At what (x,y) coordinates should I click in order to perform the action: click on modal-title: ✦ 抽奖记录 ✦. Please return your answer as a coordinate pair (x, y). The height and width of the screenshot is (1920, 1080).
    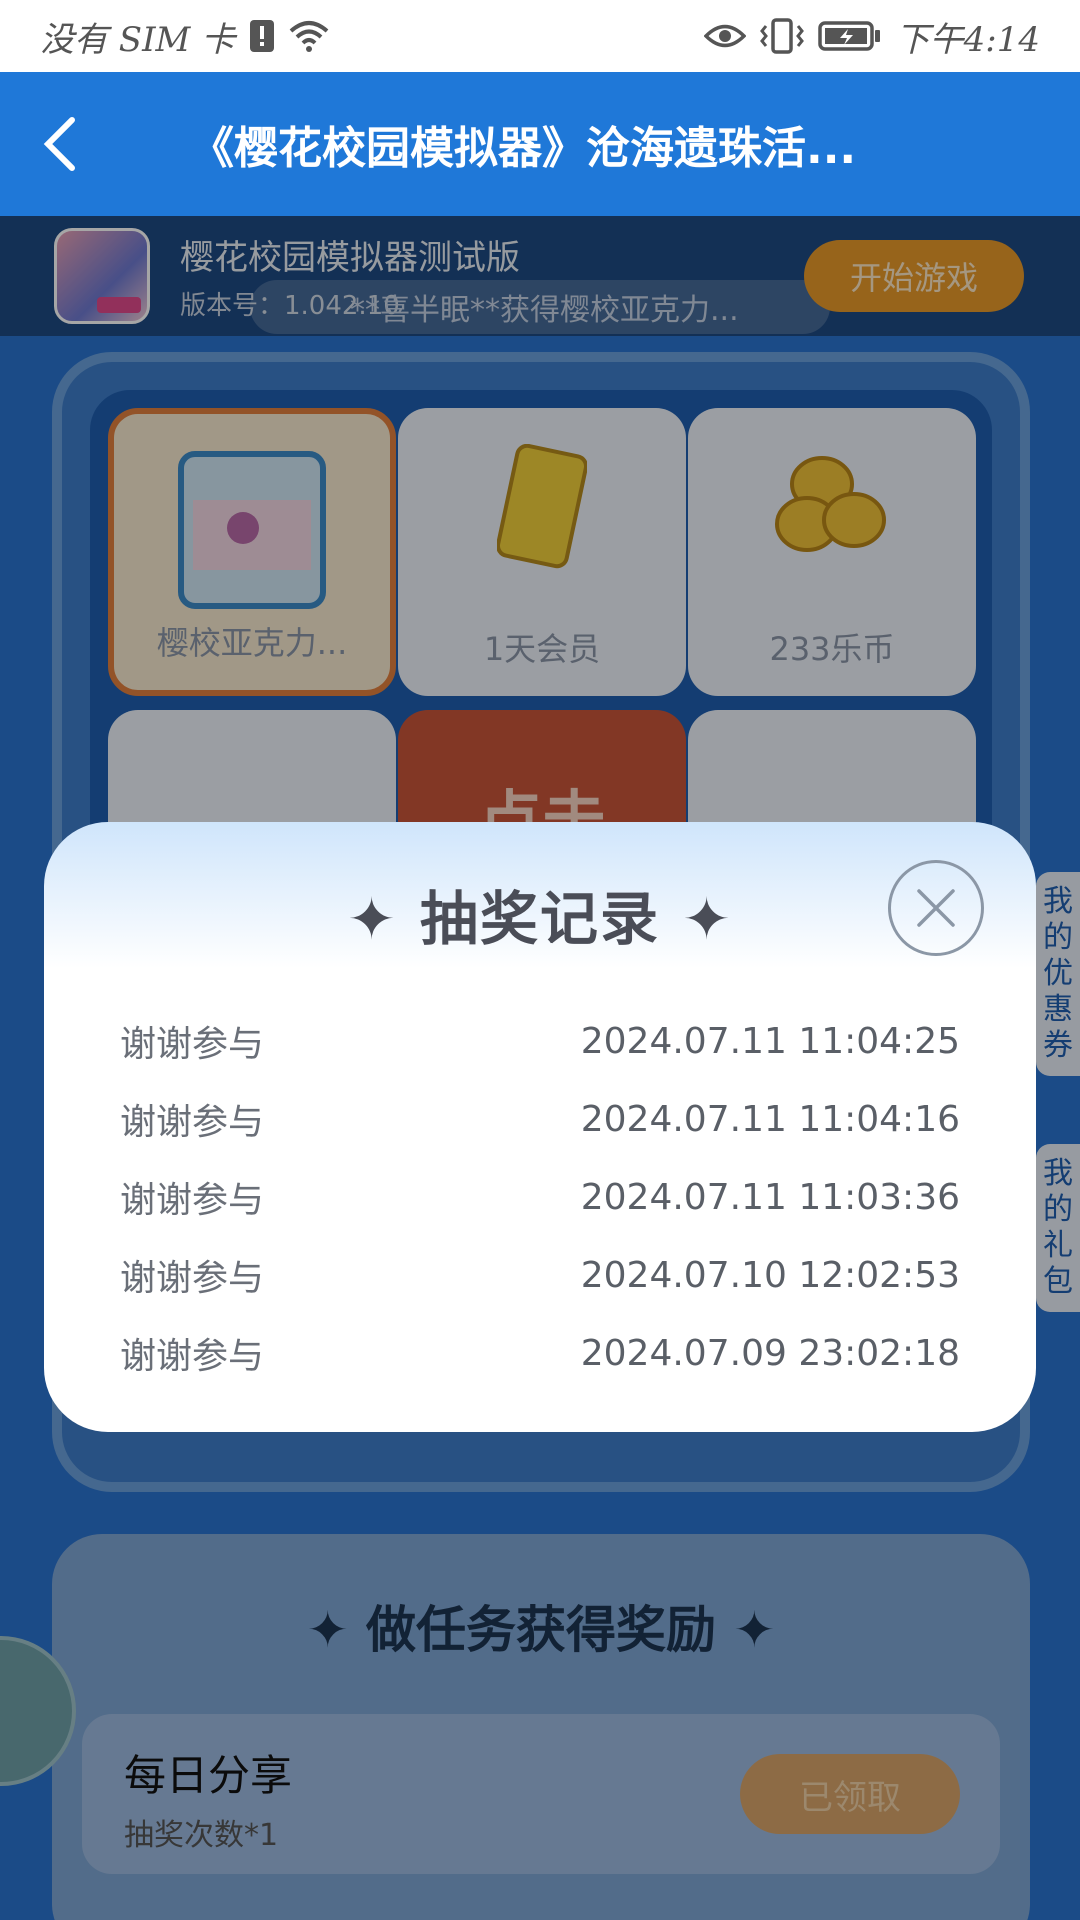
    Looking at the image, I should click on (540, 919).